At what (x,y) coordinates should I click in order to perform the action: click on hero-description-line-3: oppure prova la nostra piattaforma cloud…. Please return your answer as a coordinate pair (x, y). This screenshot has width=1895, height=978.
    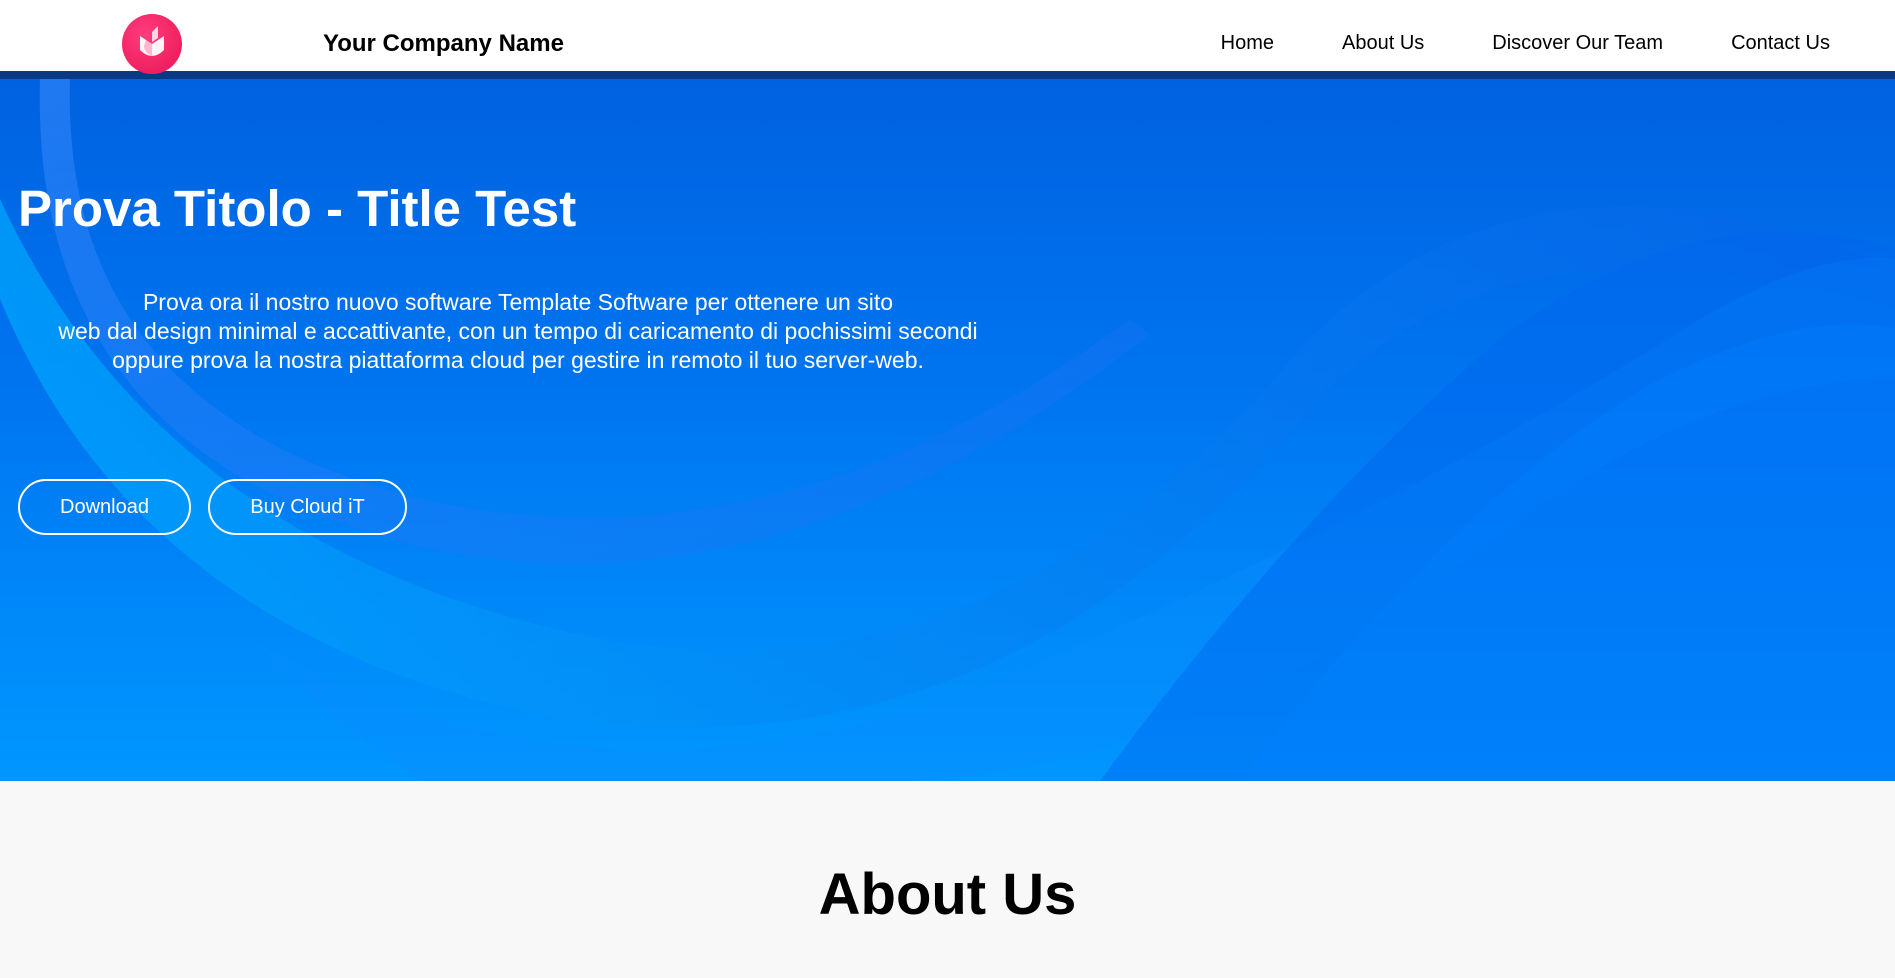
    Looking at the image, I should click on (518, 360).